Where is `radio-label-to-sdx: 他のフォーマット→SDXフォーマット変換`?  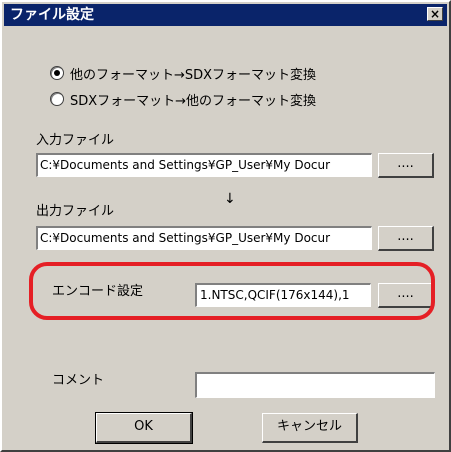
radio-label-to-sdx: 他のフォーマット→SDXフォーマット変換 is located at coordinates (193, 75).